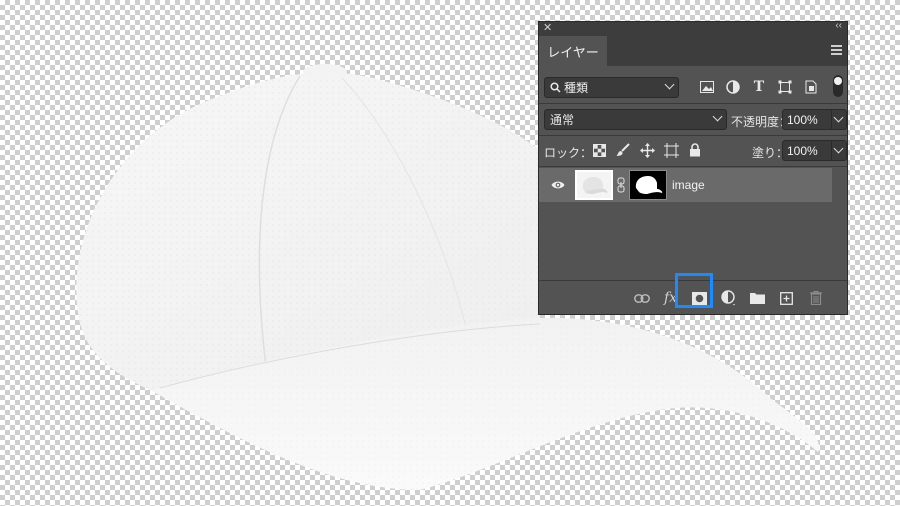 The image size is (900, 506). I want to click on fill-dropdown, so click(839, 150).